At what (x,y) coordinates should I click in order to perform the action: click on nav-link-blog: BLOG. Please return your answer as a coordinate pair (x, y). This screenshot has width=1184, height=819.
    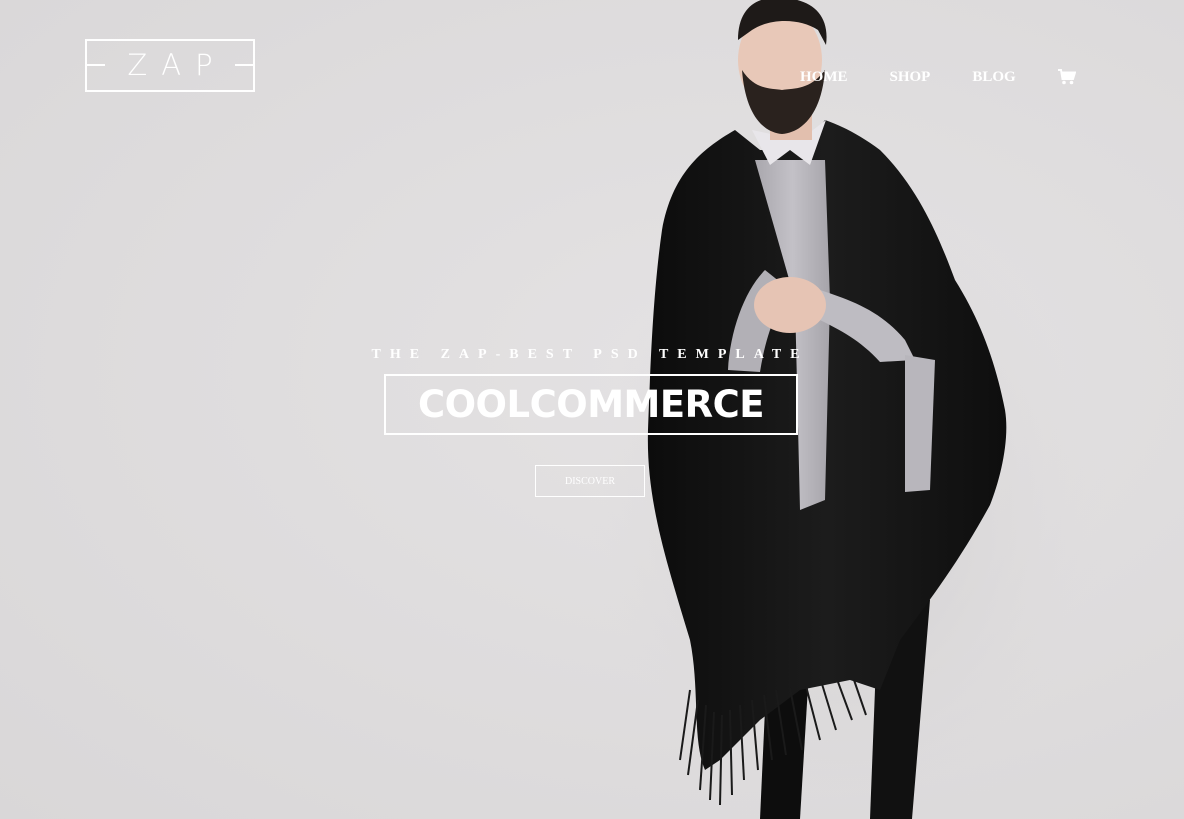
    Looking at the image, I should click on (993, 77).